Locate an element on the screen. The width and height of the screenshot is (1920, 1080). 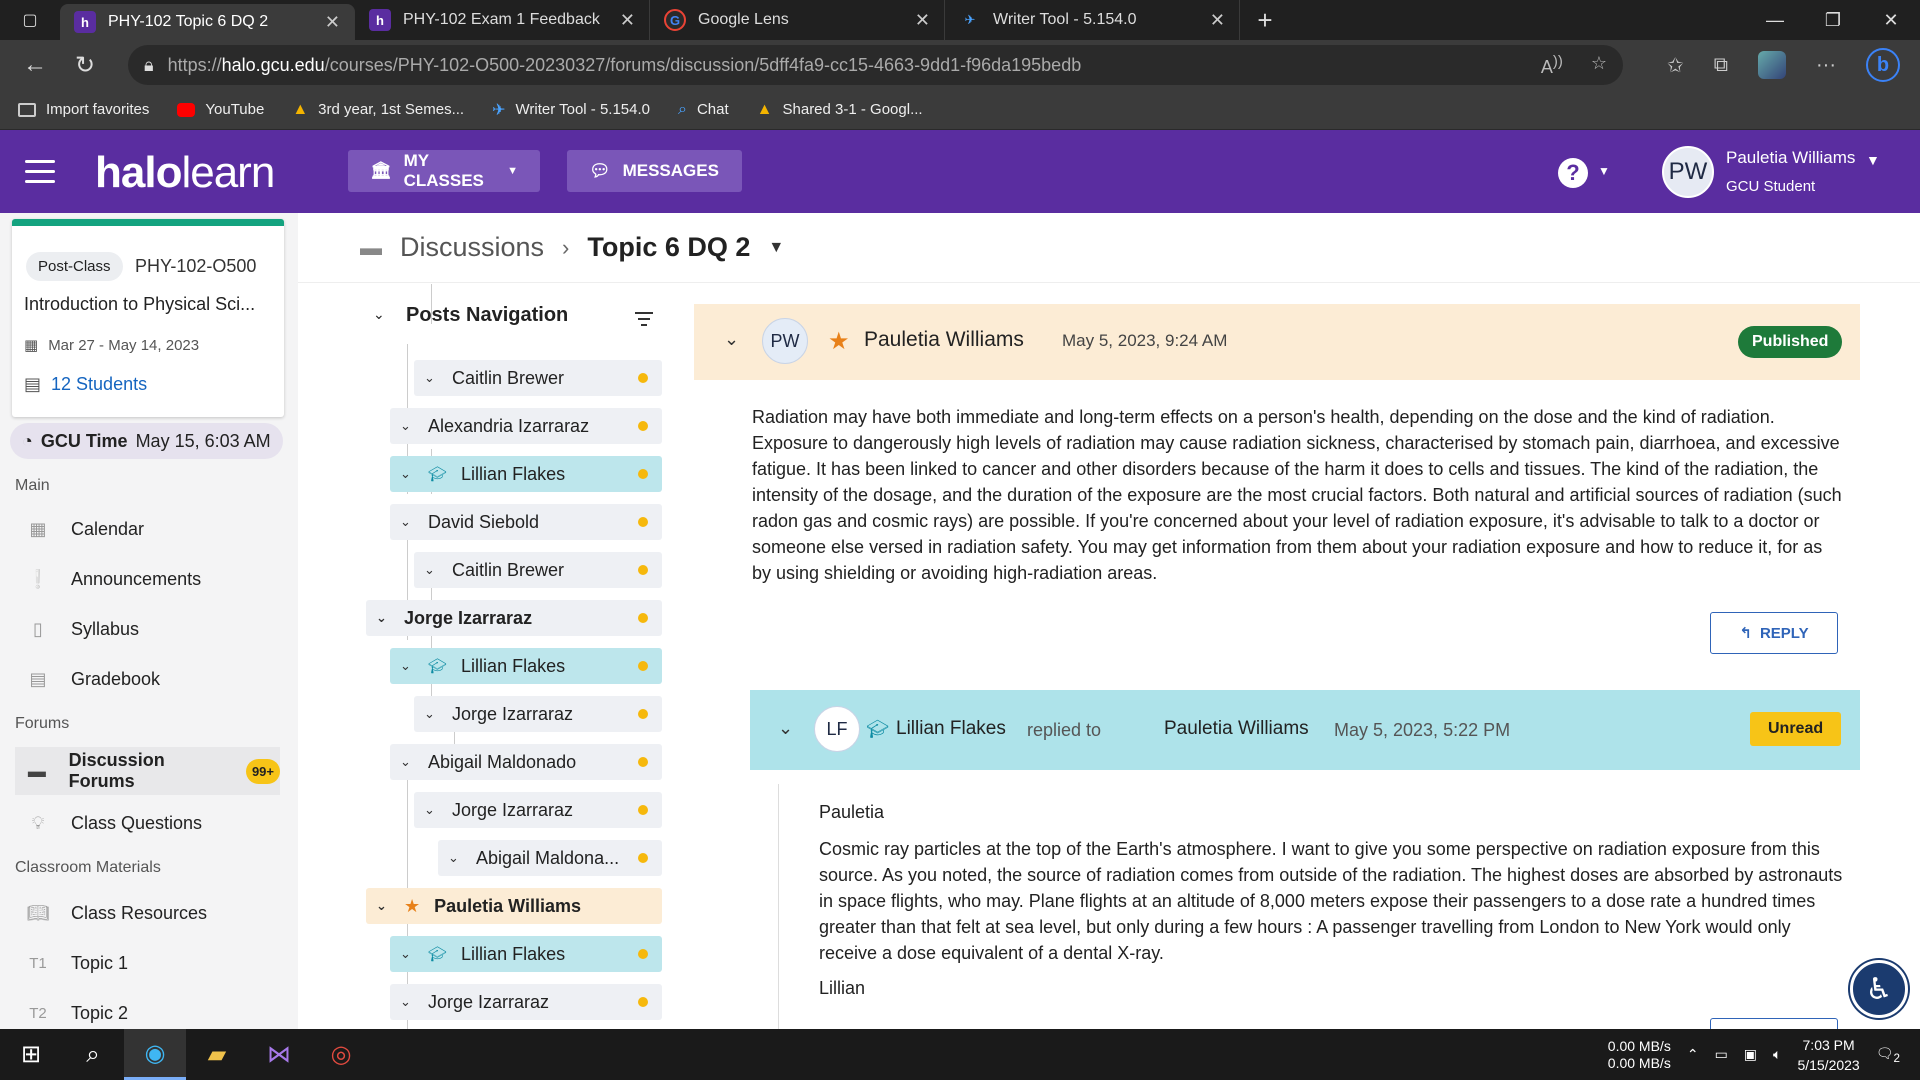
network-icon: ▣ is located at coordinates (1750, 1054).